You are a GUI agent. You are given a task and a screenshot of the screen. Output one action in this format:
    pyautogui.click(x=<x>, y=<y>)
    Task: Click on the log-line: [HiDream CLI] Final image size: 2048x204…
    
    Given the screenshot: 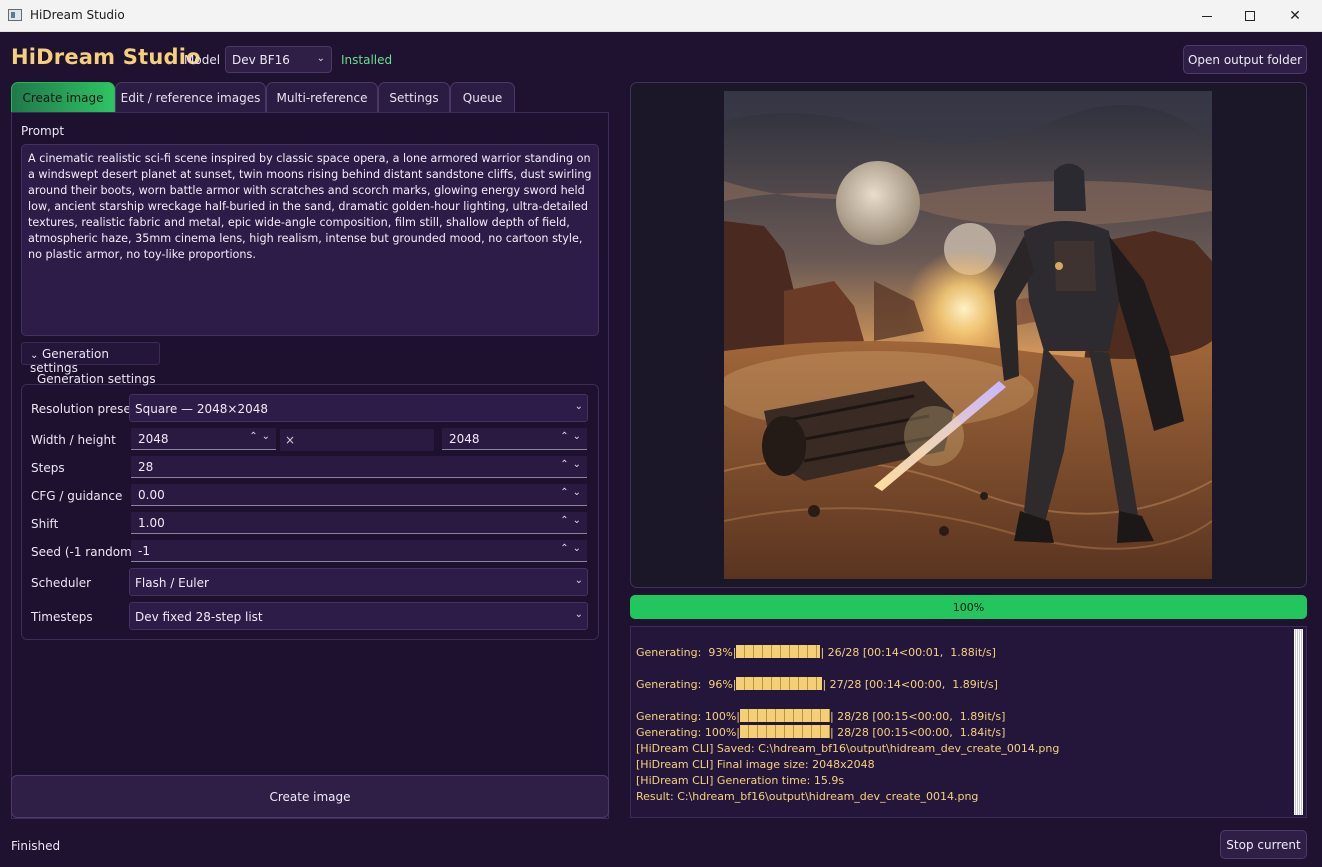 What is the action you would take?
    pyautogui.click(x=971, y=765)
    